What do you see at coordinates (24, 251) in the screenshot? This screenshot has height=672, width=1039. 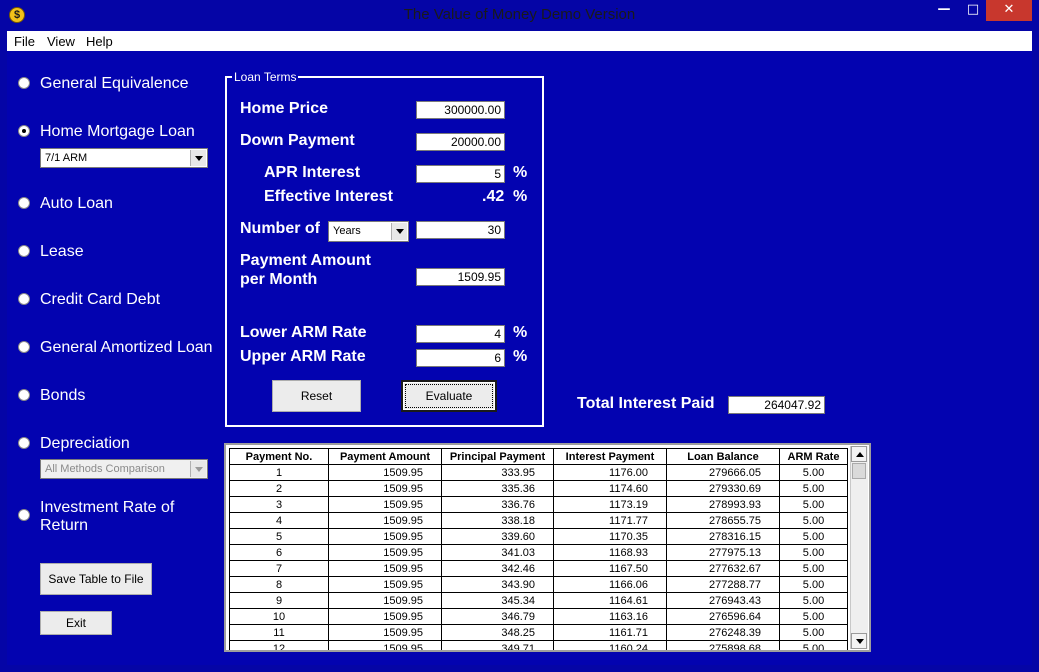 I see `radio-lease` at bounding box center [24, 251].